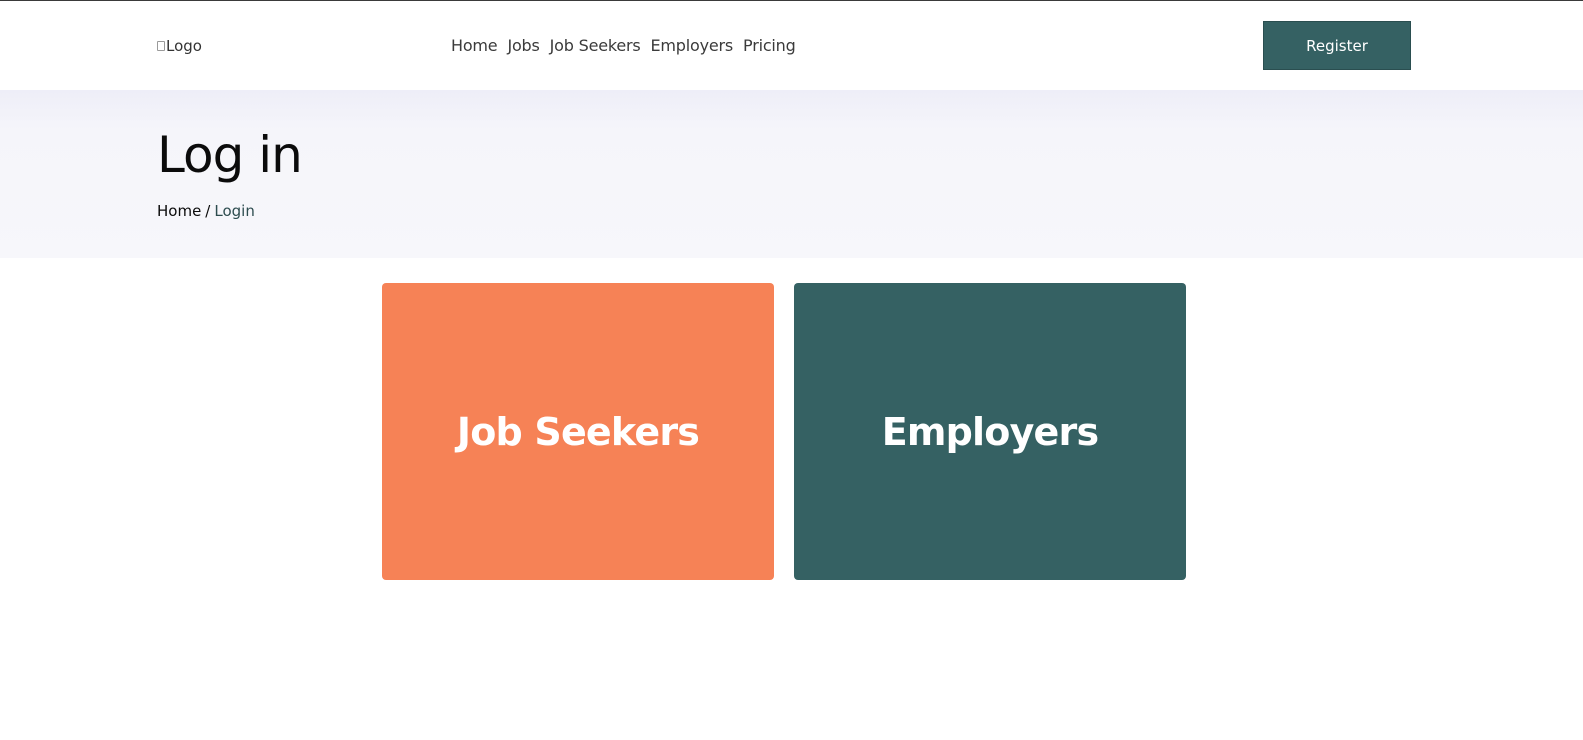  I want to click on job-seekers-card-label: Job Seekers, so click(578, 431).